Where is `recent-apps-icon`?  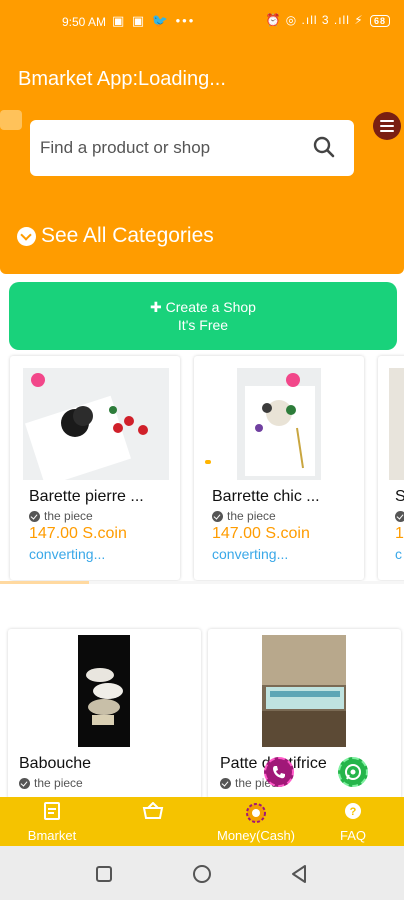
recent-apps-icon is located at coordinates (104, 874).